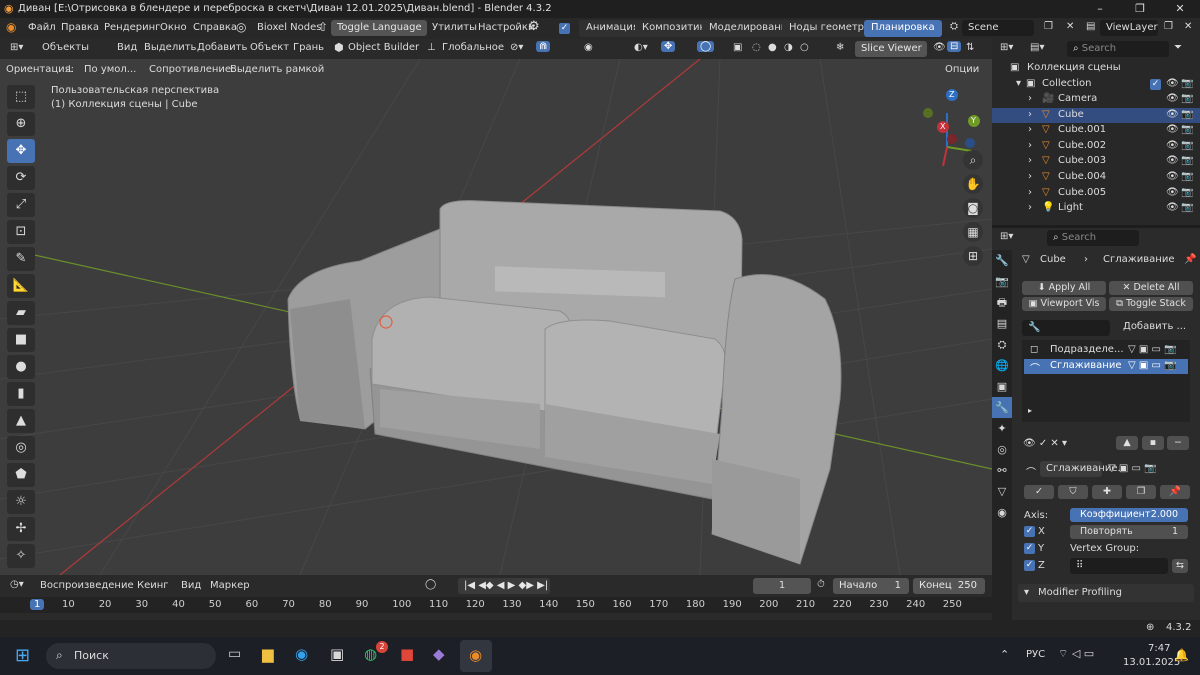 This screenshot has width=1200, height=675. What do you see at coordinates (268, 654) in the screenshot?
I see `file-explorer-icon: ▆` at bounding box center [268, 654].